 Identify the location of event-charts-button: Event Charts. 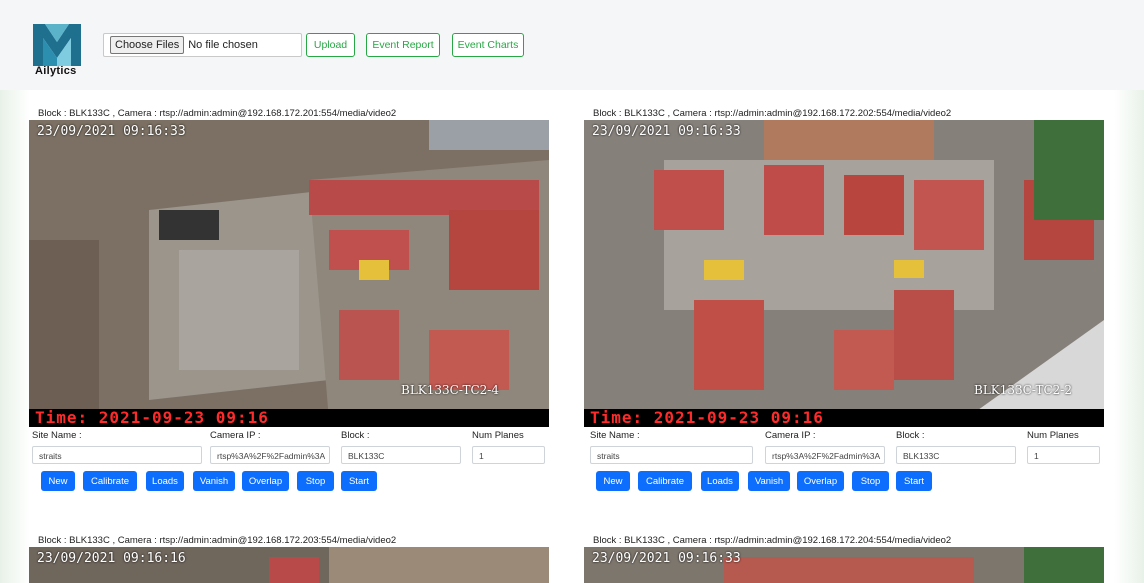
(488, 45).